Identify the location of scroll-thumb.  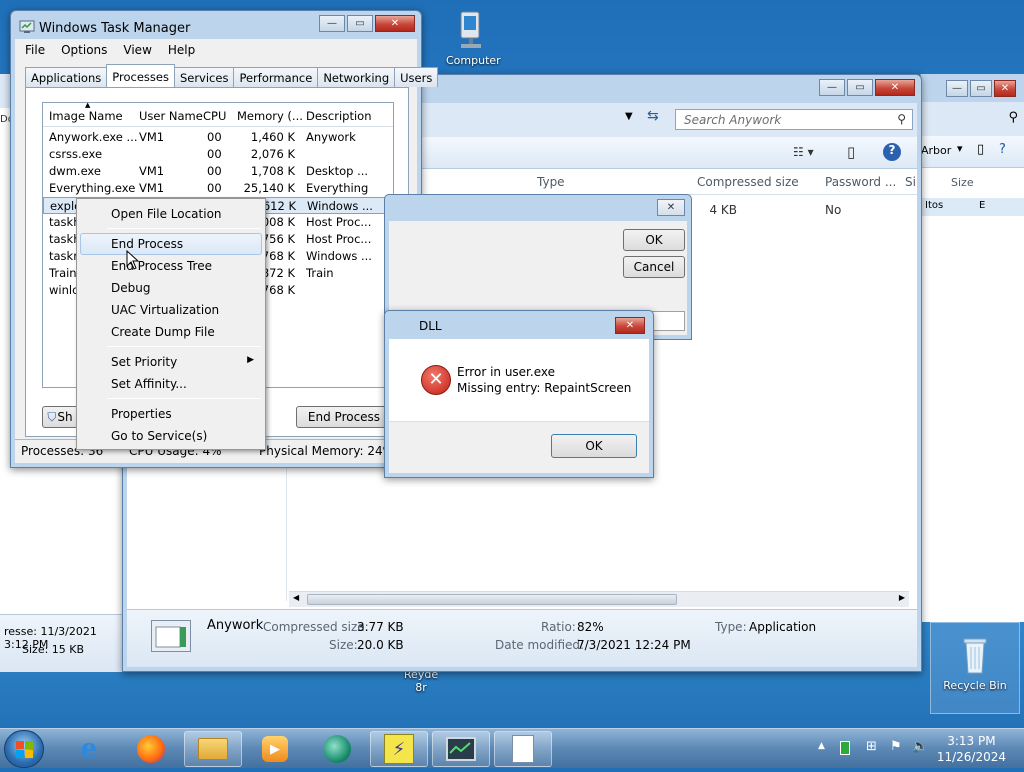
(492, 599).